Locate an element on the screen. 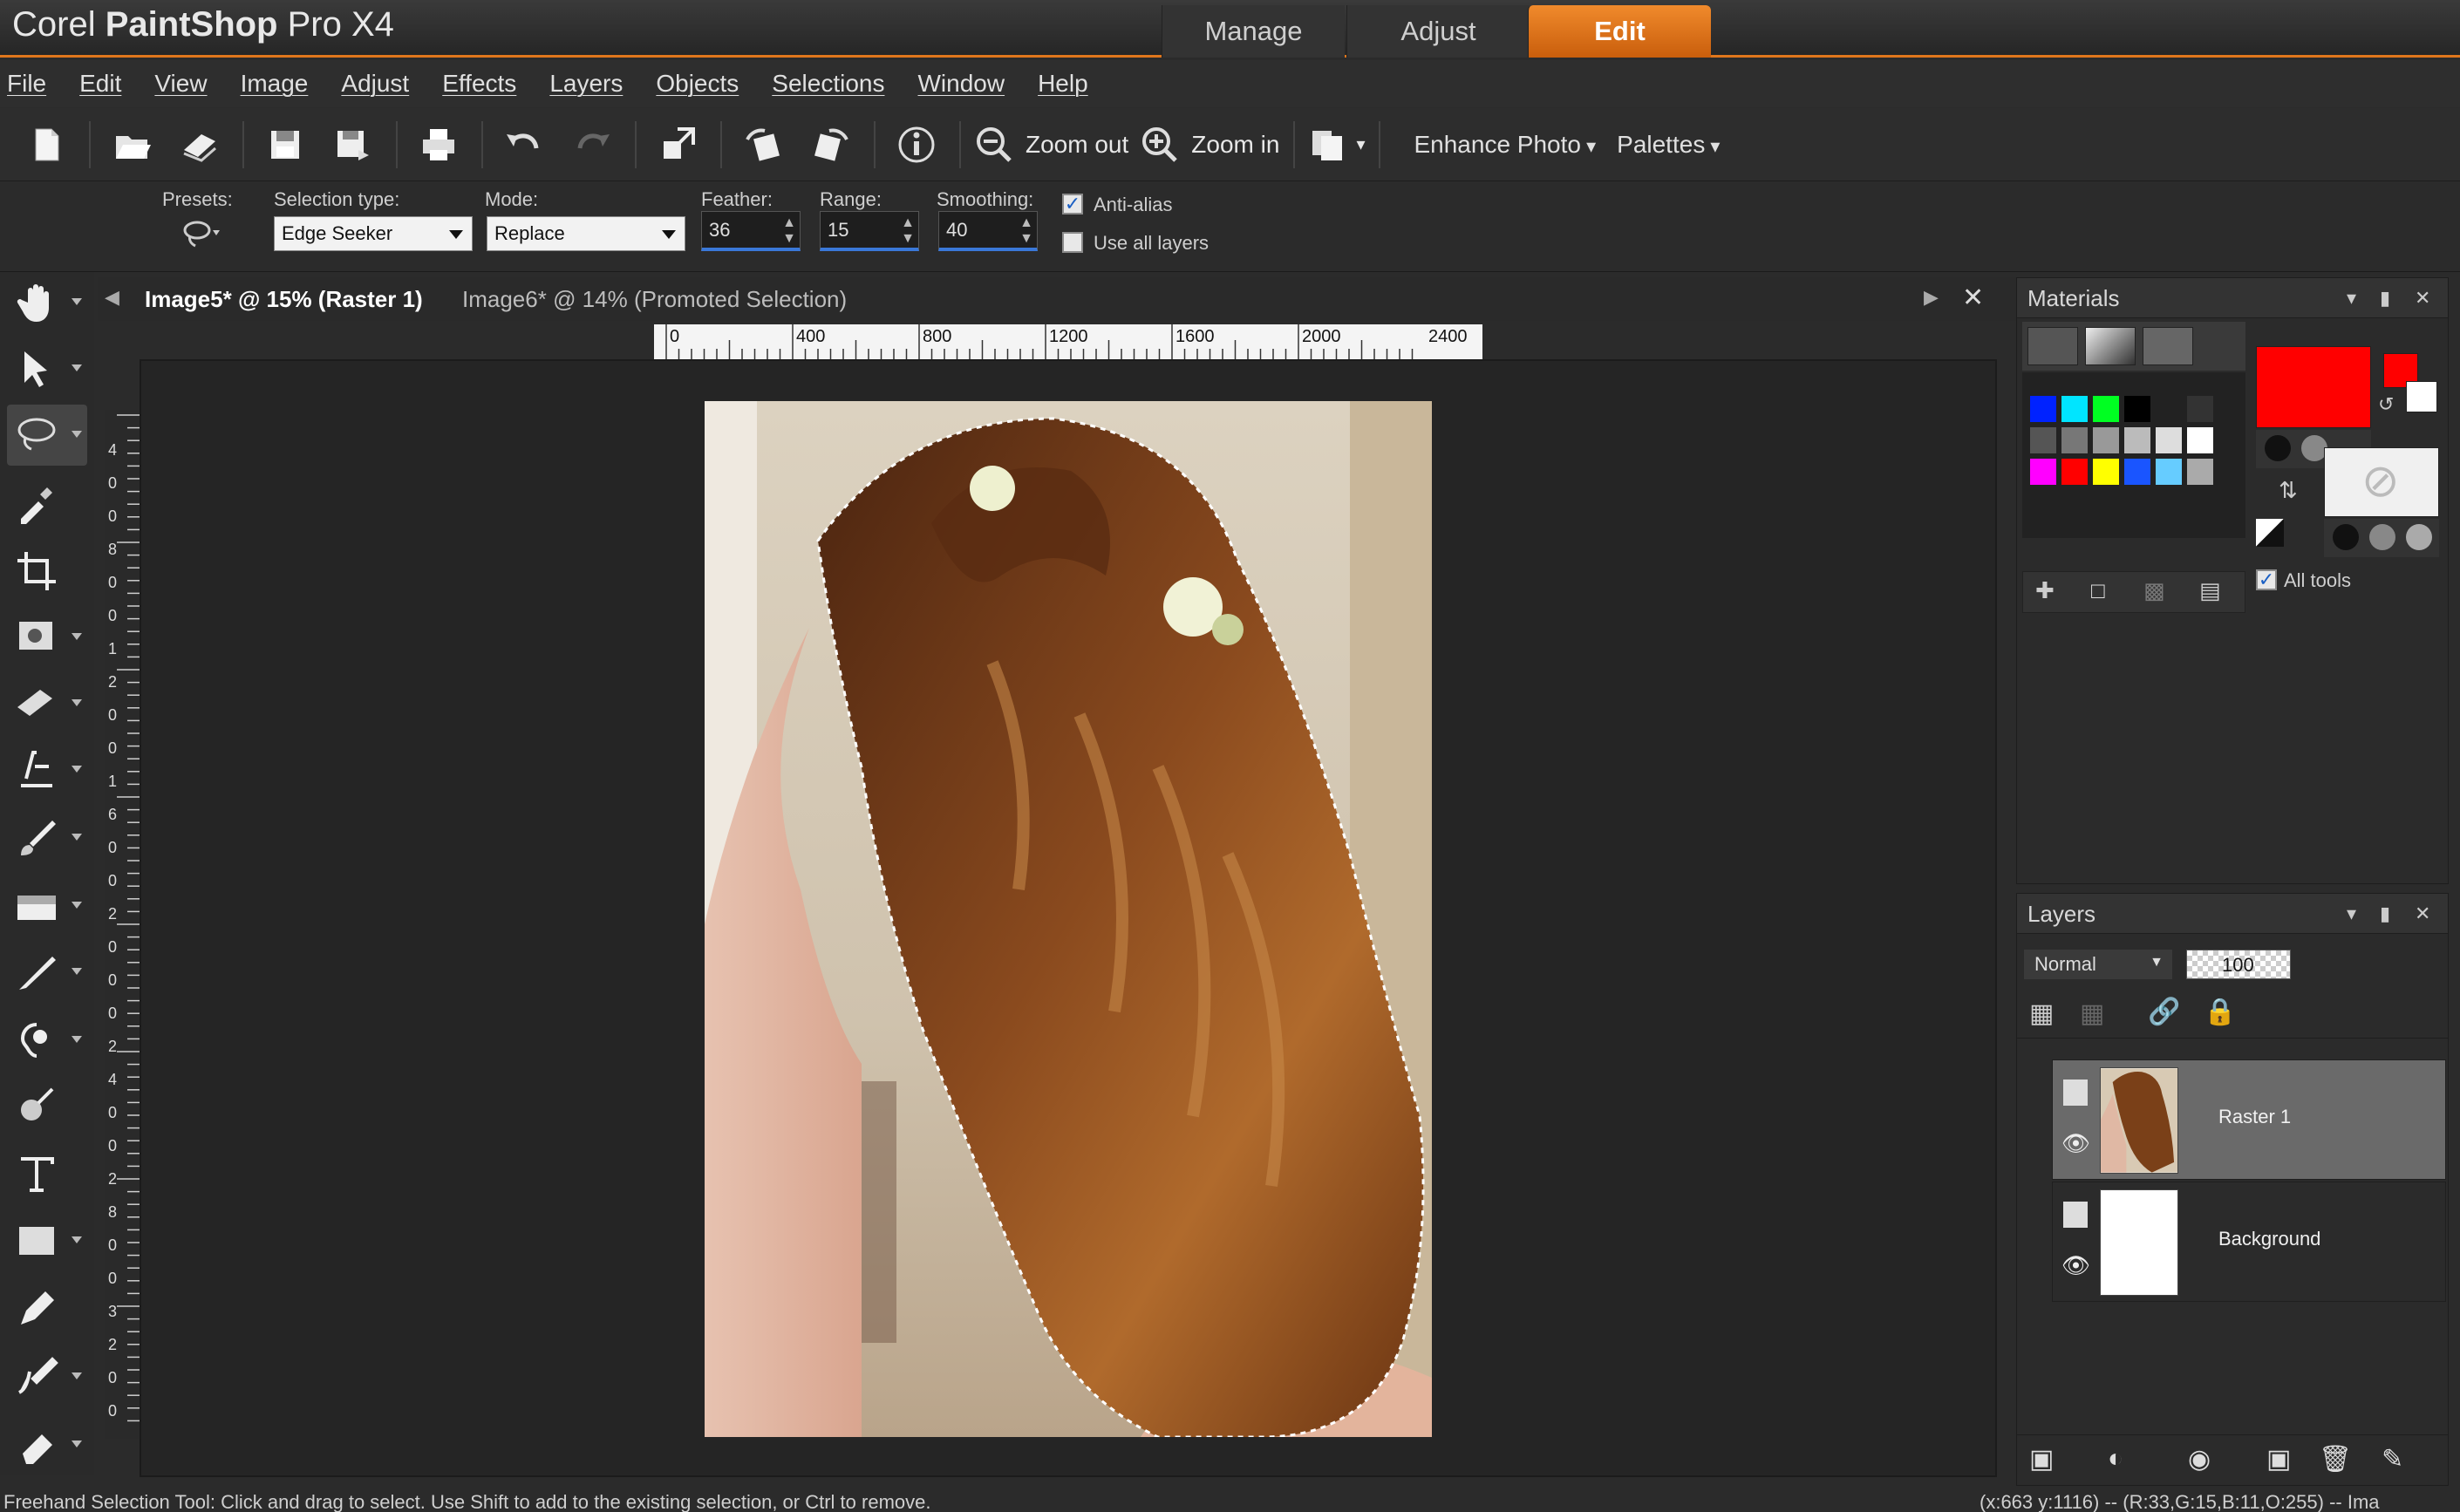 This screenshot has height=1512, width=2460. all-tools-checkbox is located at coordinates (2266, 579).